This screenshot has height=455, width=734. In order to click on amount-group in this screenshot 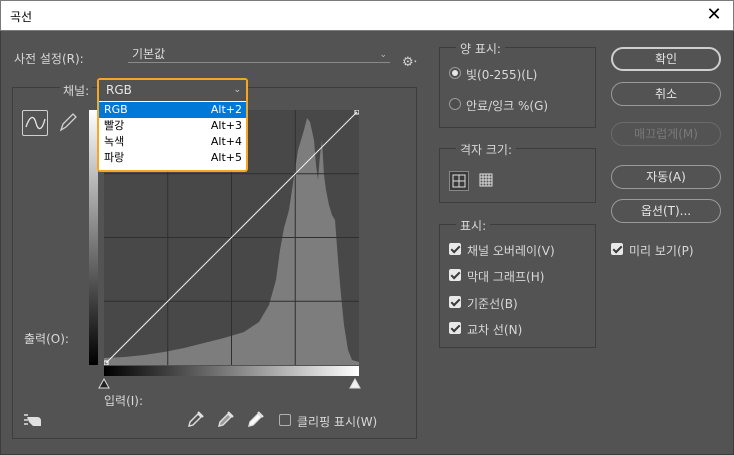, I will do `click(517, 87)`.